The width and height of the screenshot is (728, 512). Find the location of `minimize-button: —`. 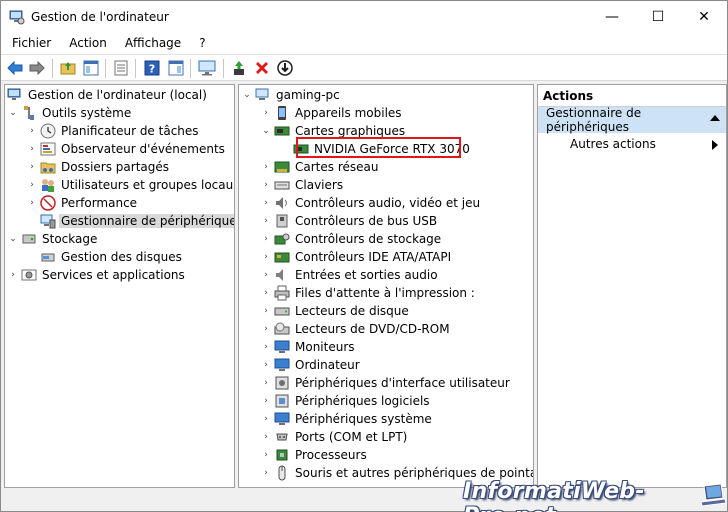

minimize-button: — is located at coordinates (612, 16).